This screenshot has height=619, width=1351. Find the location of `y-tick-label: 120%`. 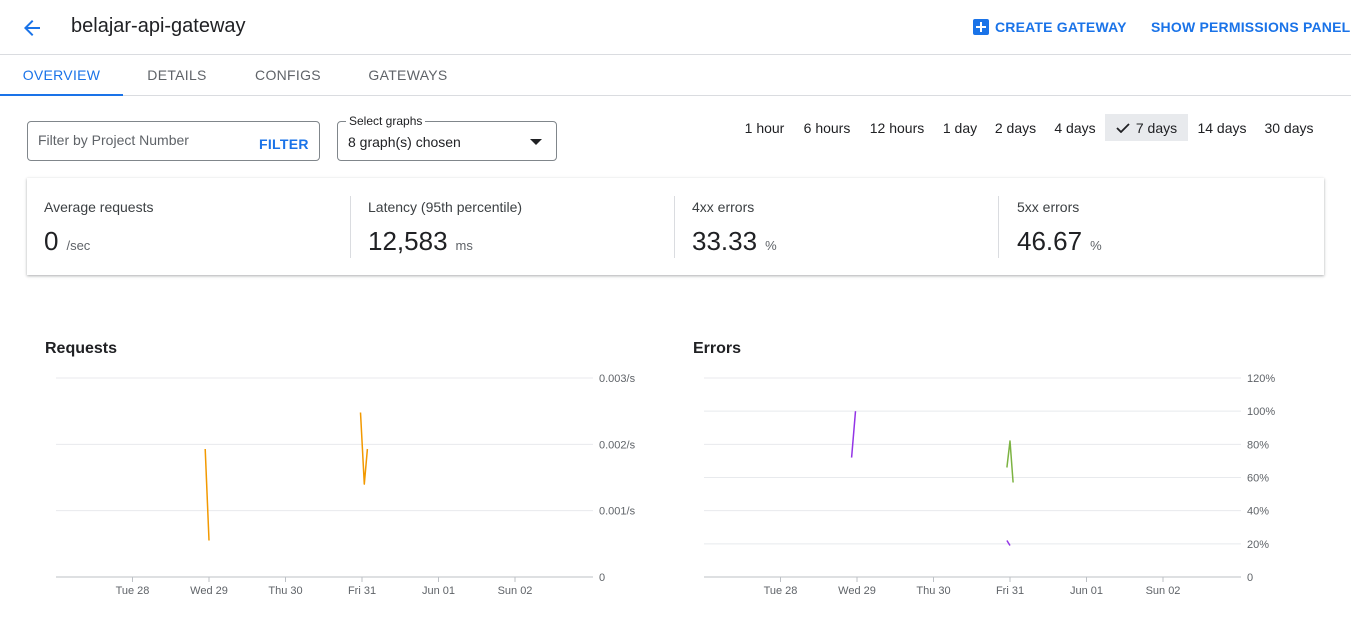

y-tick-label: 120% is located at coordinates (1261, 379).